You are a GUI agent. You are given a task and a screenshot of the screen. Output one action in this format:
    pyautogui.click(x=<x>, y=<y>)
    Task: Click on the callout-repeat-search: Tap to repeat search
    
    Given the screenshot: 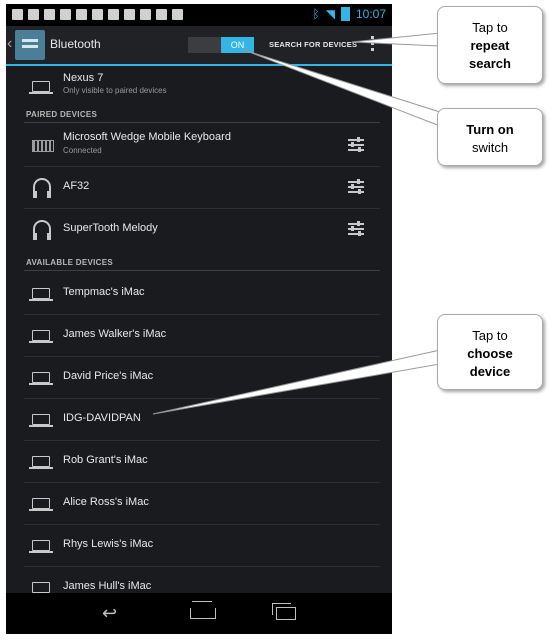 What is the action you would take?
    pyautogui.click(x=490, y=45)
    